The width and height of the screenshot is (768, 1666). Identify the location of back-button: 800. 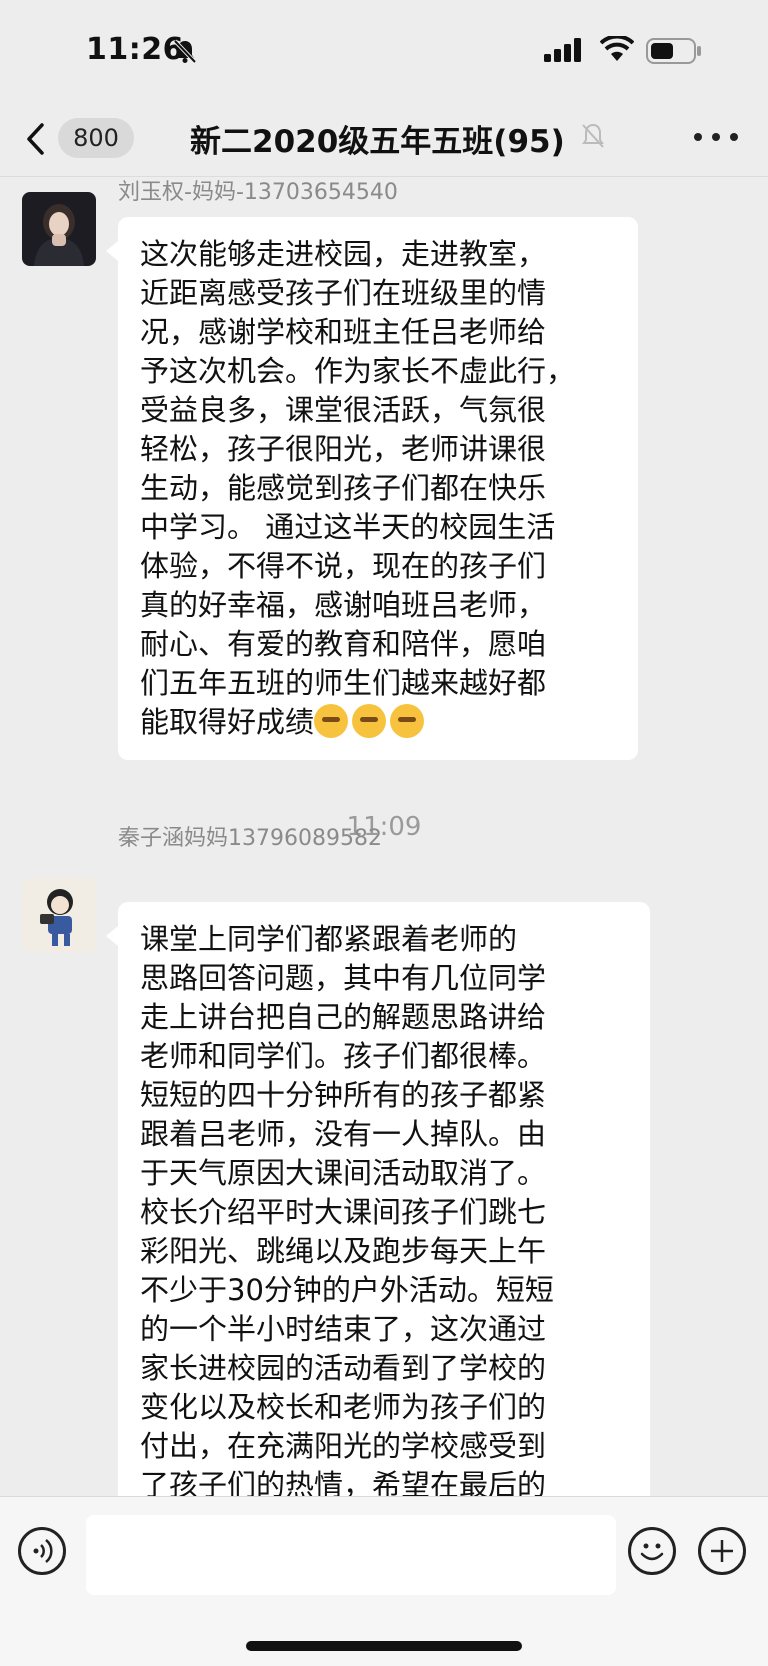
(80, 138).